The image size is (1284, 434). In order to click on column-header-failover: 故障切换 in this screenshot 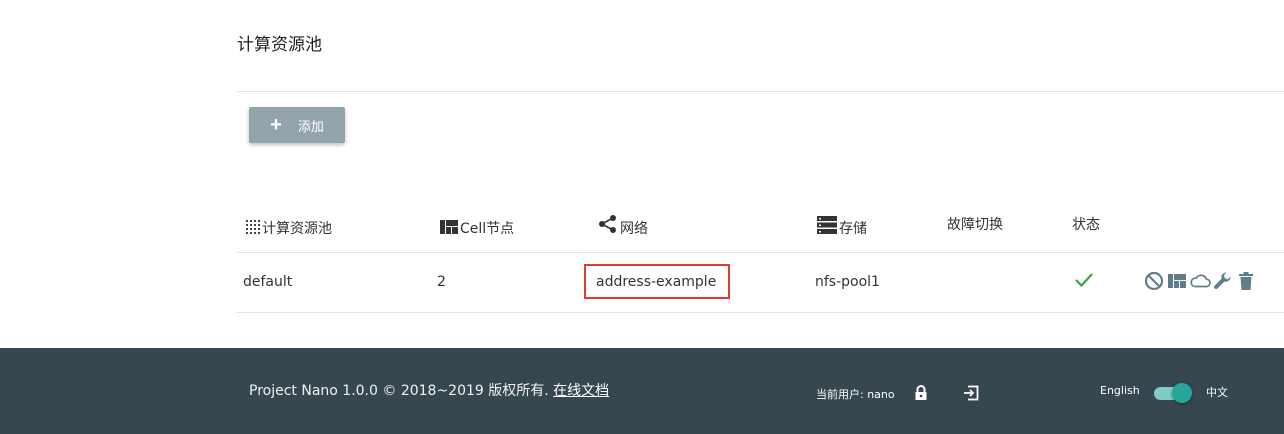, I will do `click(975, 219)`.